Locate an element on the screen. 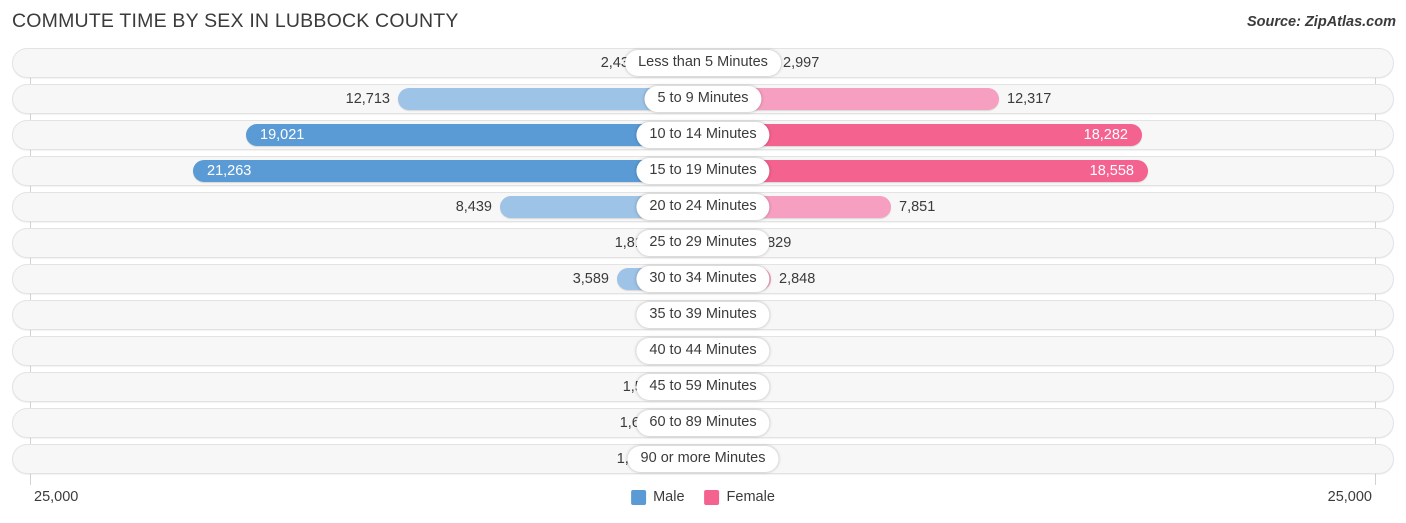 The image size is (1406, 523). legend-swatch-male is located at coordinates (639, 497).